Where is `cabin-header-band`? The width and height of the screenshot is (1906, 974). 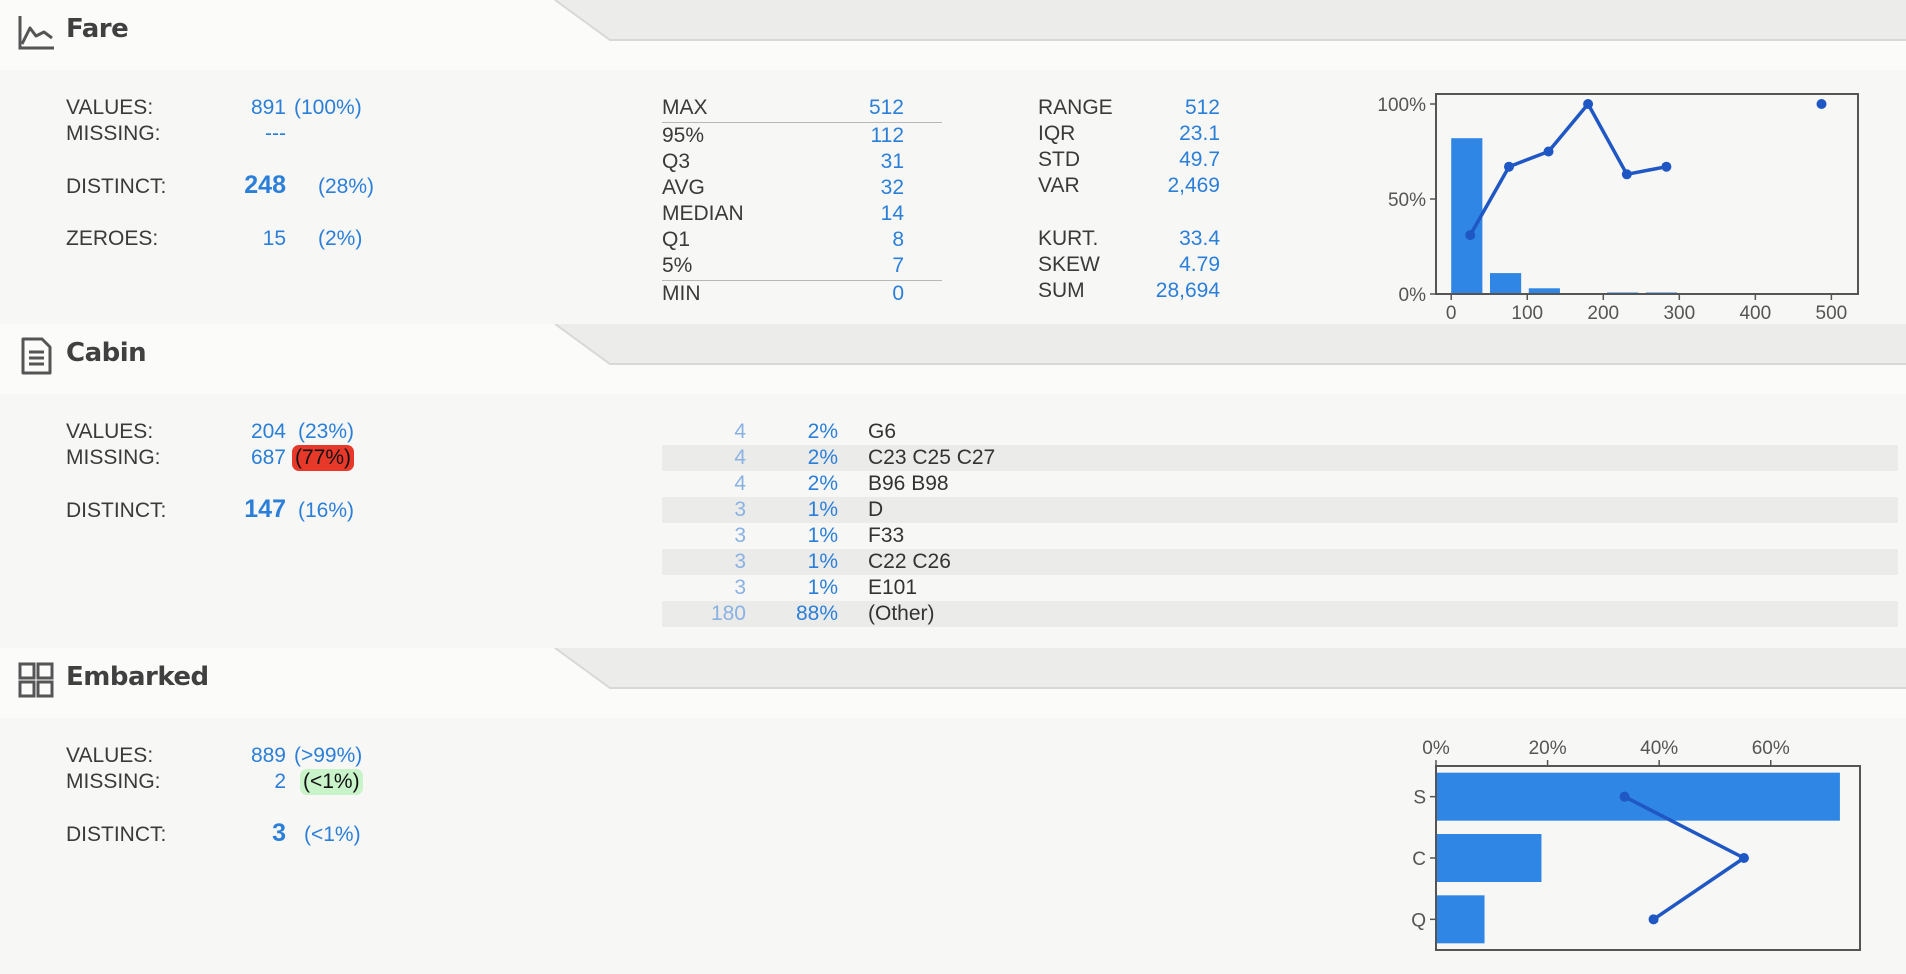
cabin-header-band is located at coordinates (953, 359).